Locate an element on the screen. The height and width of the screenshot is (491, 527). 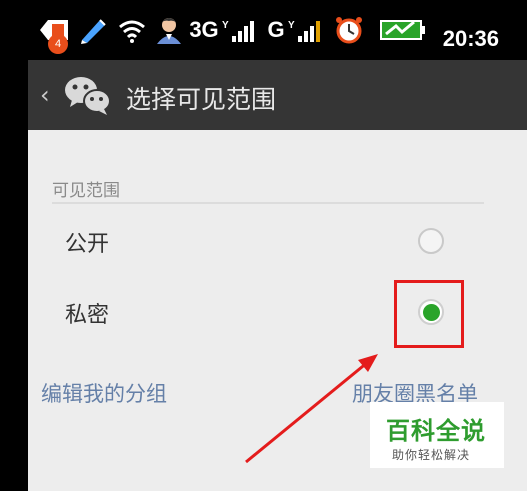
option-public: 公开 is located at coordinates (277, 244).